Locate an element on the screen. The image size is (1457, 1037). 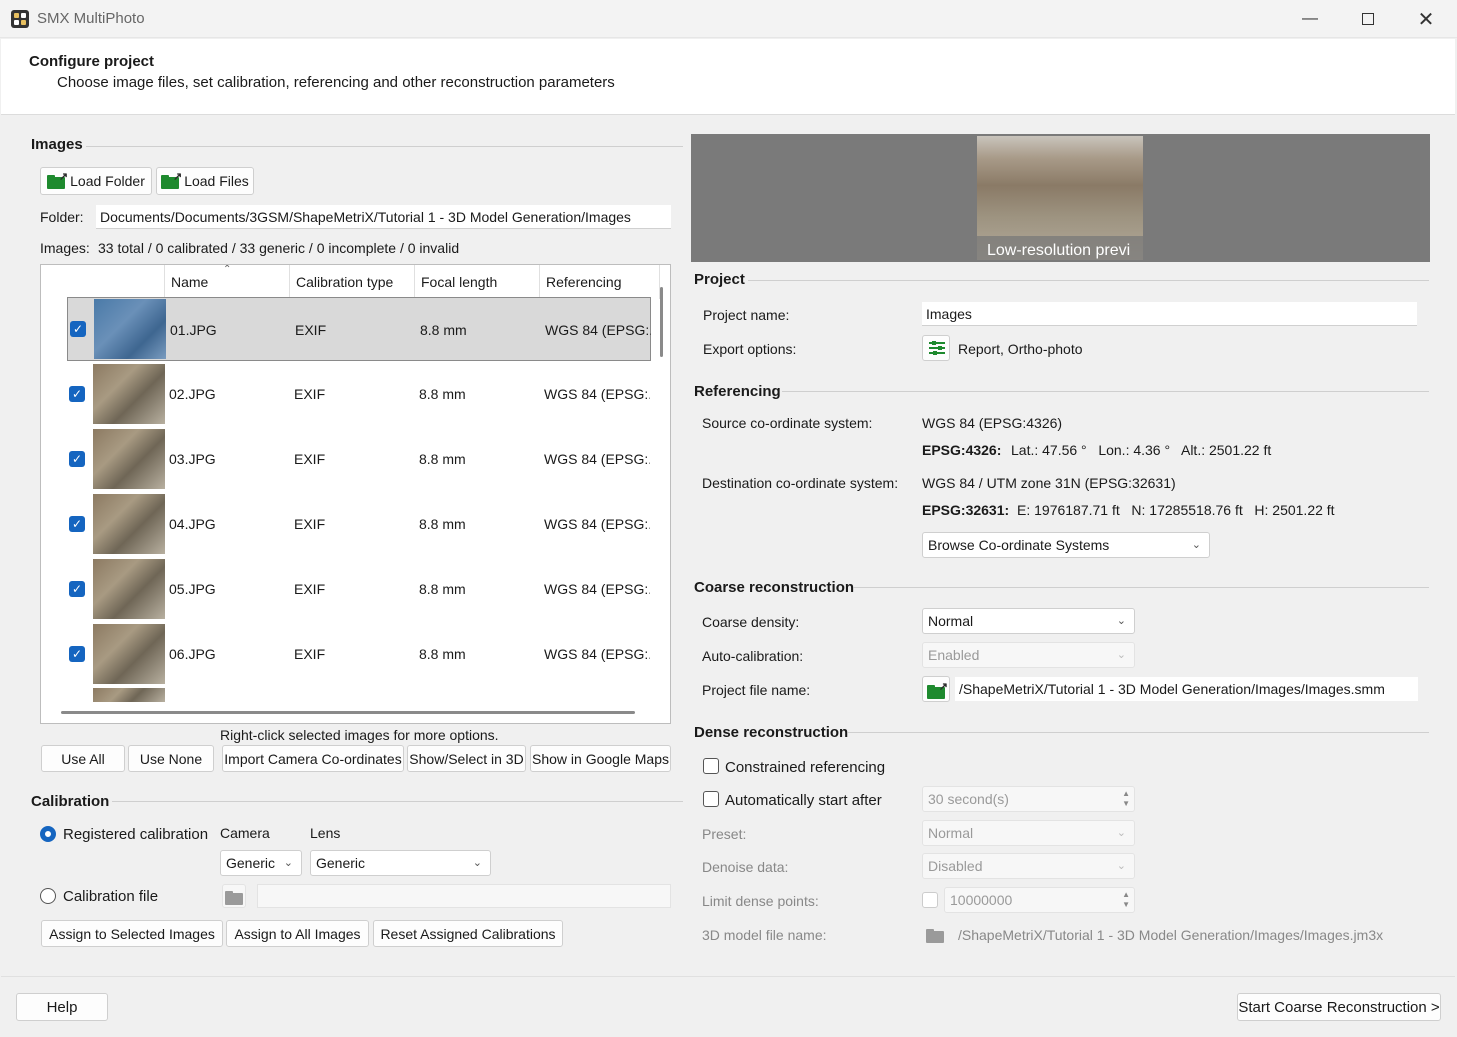
column-header-select is located at coordinates (103, 282).